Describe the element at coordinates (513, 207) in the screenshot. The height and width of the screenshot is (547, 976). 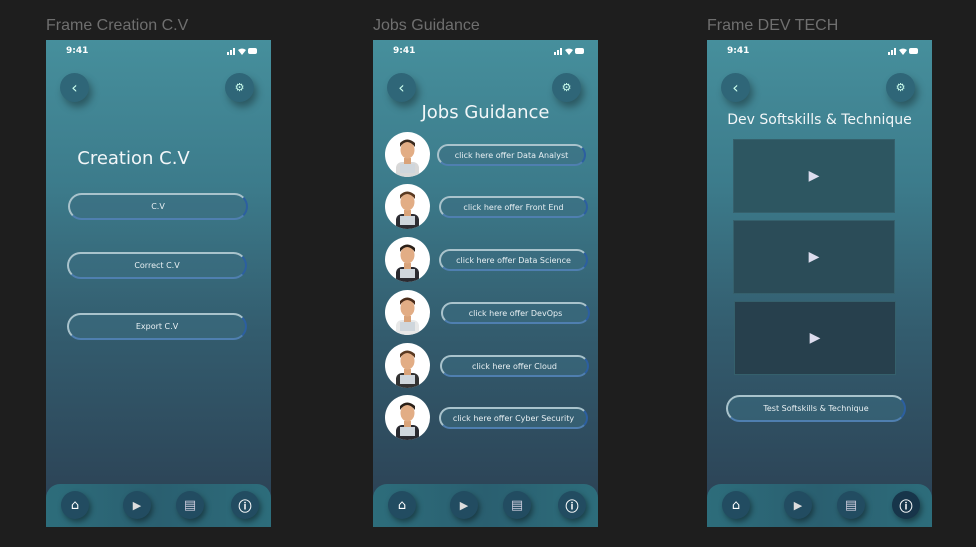
I see `offer-button: click here offer Front End` at that location.